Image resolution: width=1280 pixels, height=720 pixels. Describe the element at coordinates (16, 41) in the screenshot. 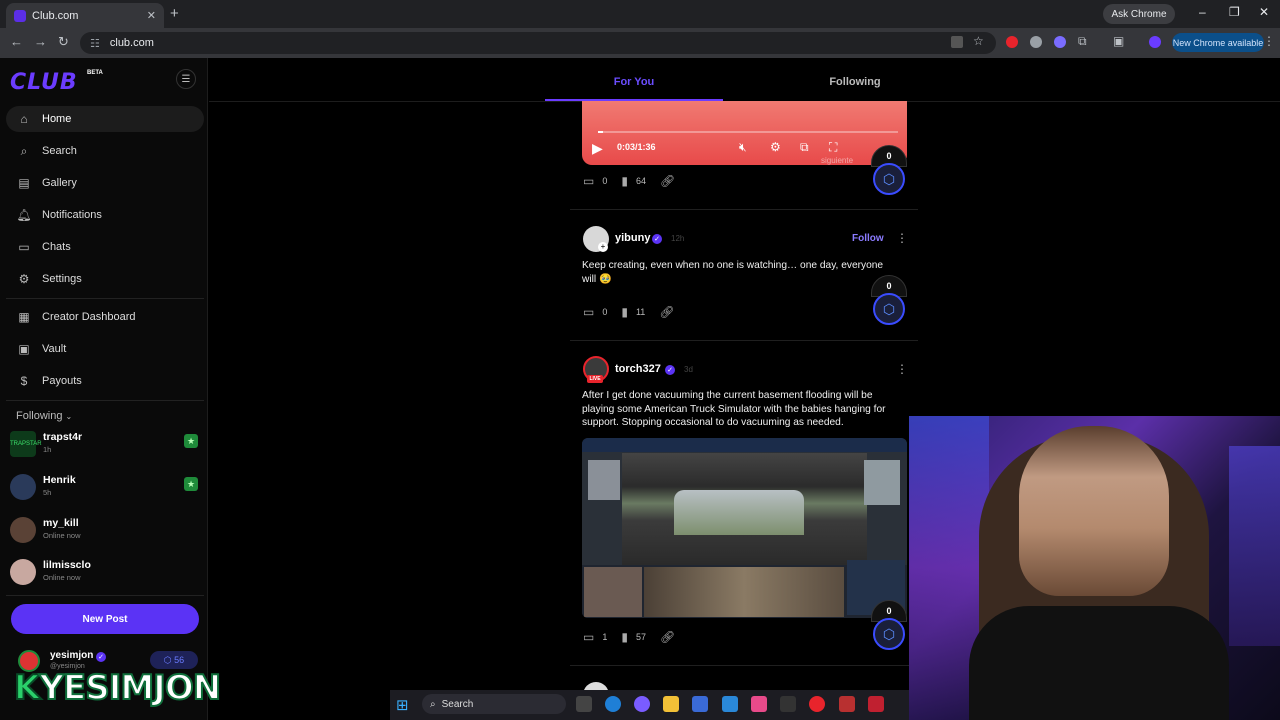

I see `back-icon: ←` at that location.